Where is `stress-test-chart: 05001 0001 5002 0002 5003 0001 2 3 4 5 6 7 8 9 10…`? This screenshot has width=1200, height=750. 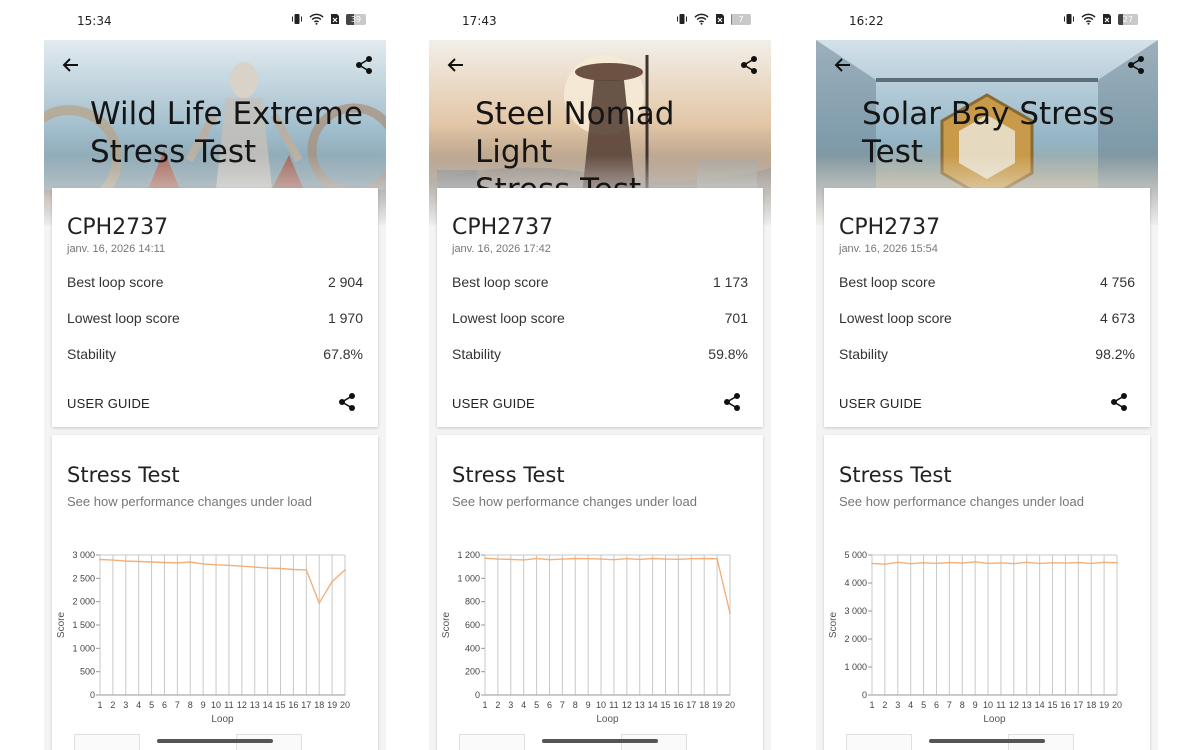 stress-test-chart: 05001 0001 5002 0002 5003 0001 2 3 4 5 6 7 8 9 10… is located at coordinates (203, 637).